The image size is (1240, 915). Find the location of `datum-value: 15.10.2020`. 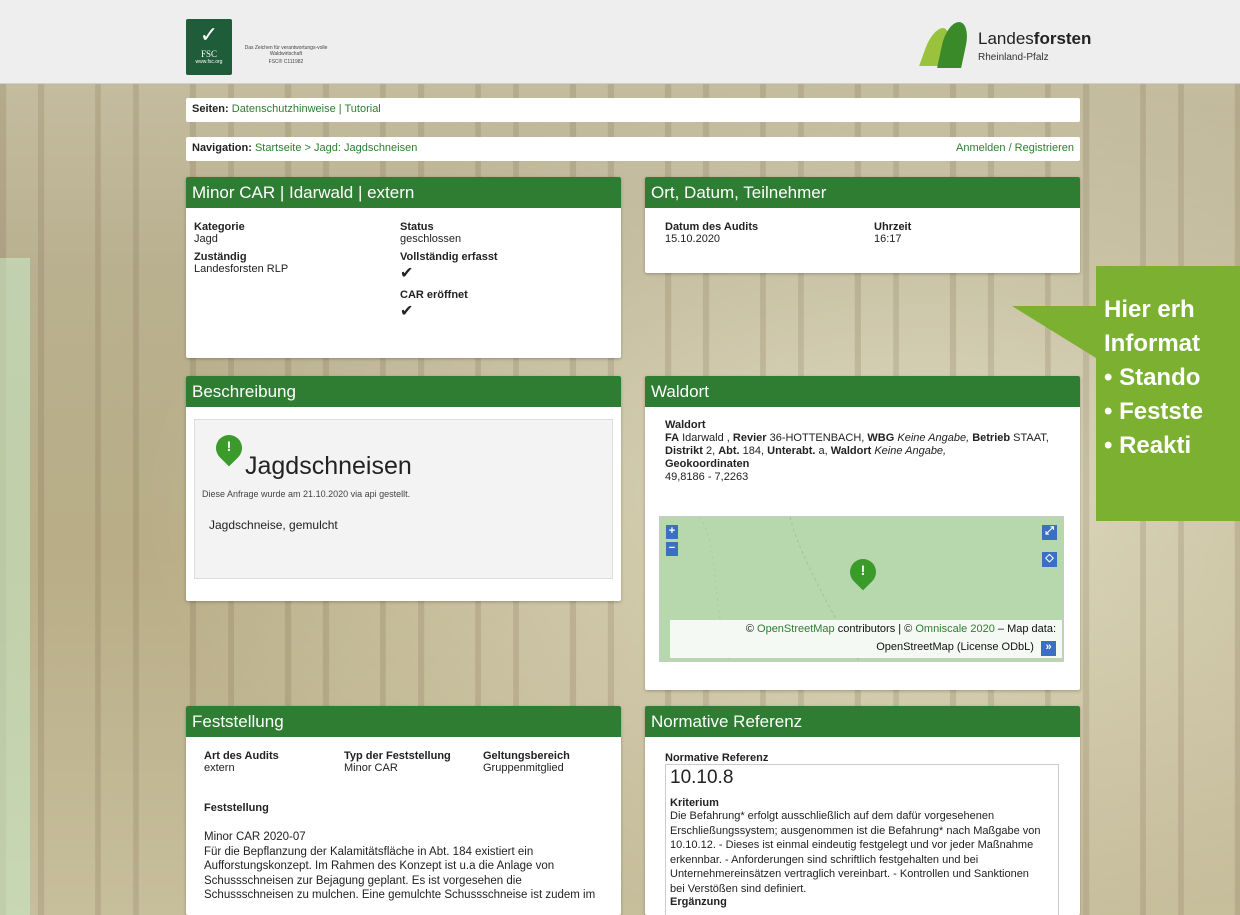

datum-value: 15.10.2020 is located at coordinates (693, 239).